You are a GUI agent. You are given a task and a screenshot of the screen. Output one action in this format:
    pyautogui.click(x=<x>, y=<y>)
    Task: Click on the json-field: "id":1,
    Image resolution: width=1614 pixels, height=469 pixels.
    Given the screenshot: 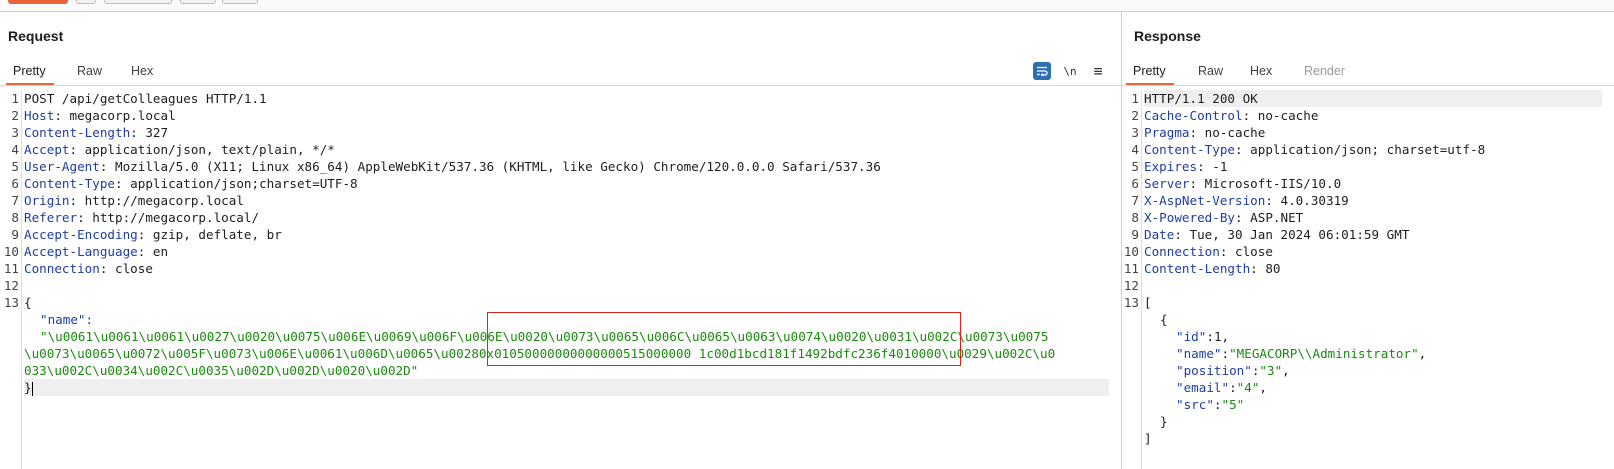 What is the action you would take?
    pyautogui.click(x=1203, y=336)
    